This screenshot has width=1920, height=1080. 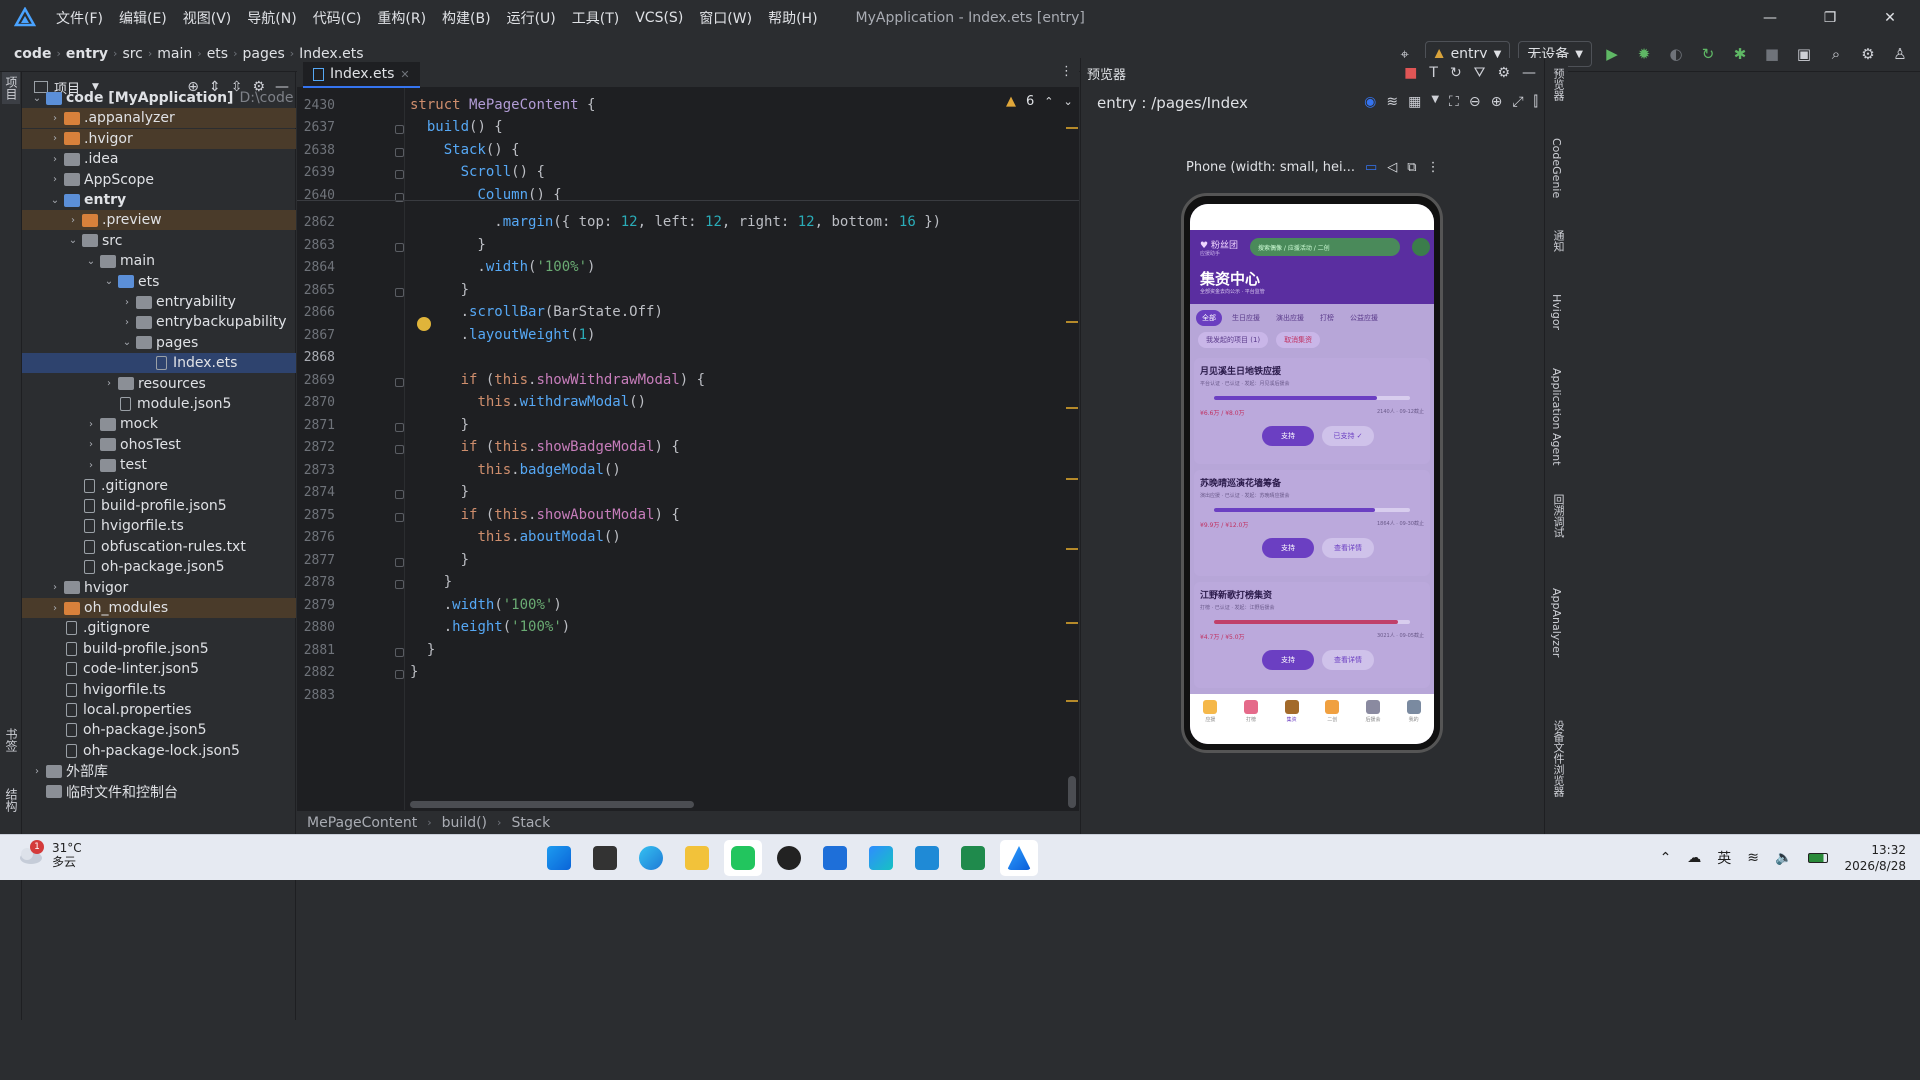 I want to click on minimize-button: —, so click(x=1770, y=18).